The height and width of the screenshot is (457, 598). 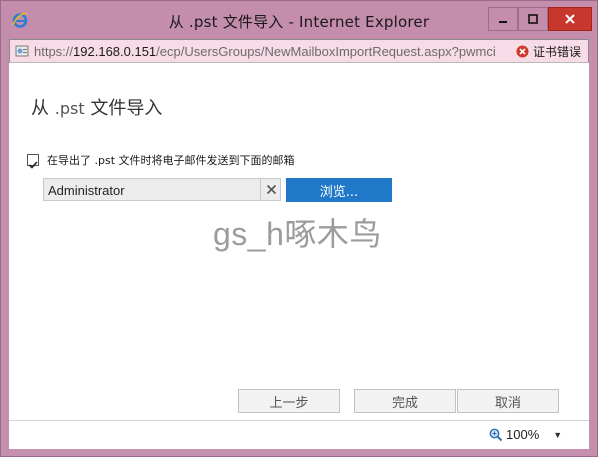 I want to click on title-bar: 从 .pst 文件导入 - Internet Explorer, so click(x=299, y=20).